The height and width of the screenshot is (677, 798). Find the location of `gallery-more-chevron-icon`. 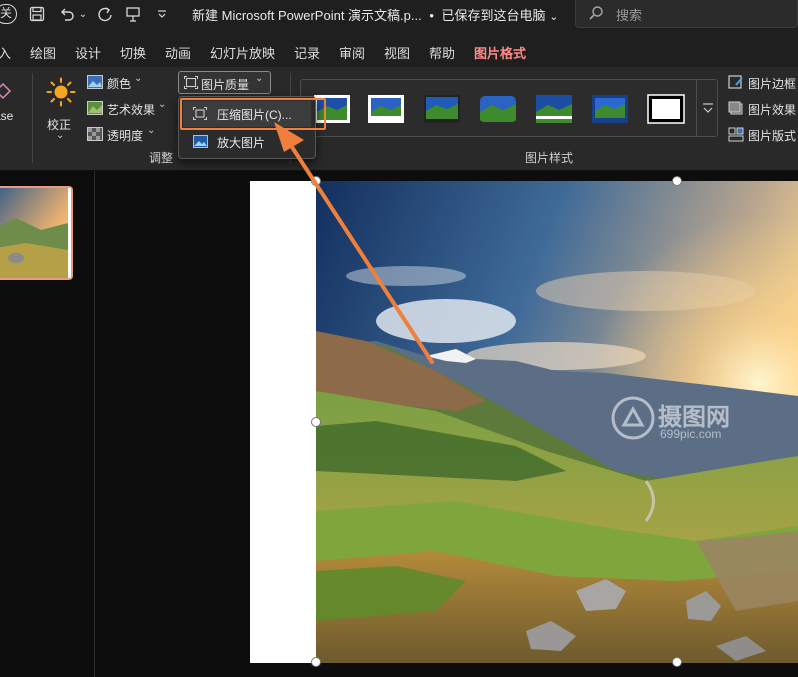

gallery-more-chevron-icon is located at coordinates (708, 108).